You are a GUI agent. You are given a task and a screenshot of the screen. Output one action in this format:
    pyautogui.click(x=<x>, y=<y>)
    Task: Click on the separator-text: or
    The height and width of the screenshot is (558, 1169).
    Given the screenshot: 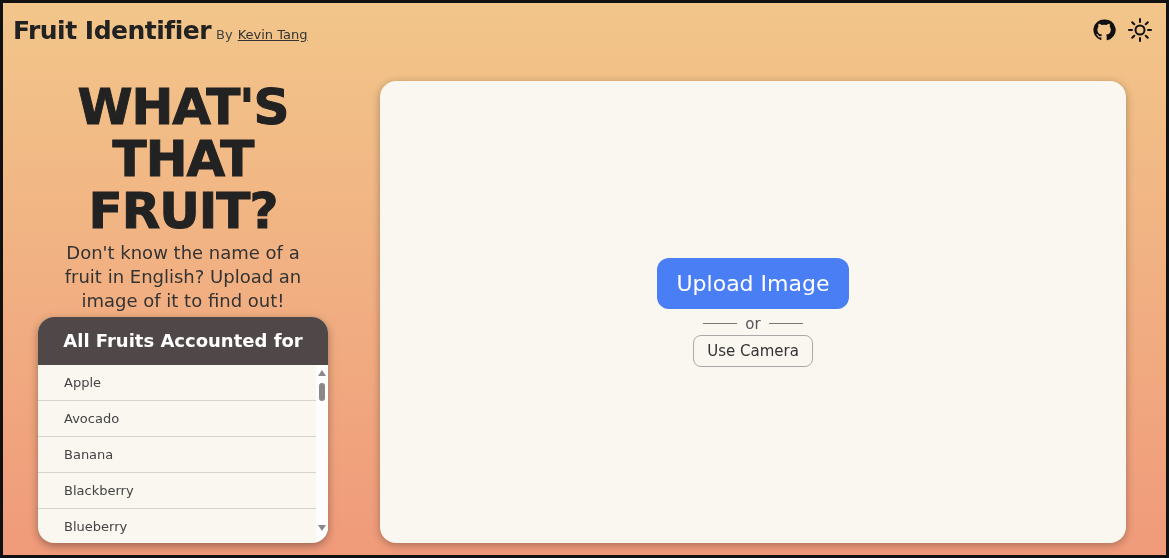 What is the action you would take?
    pyautogui.click(x=753, y=323)
    